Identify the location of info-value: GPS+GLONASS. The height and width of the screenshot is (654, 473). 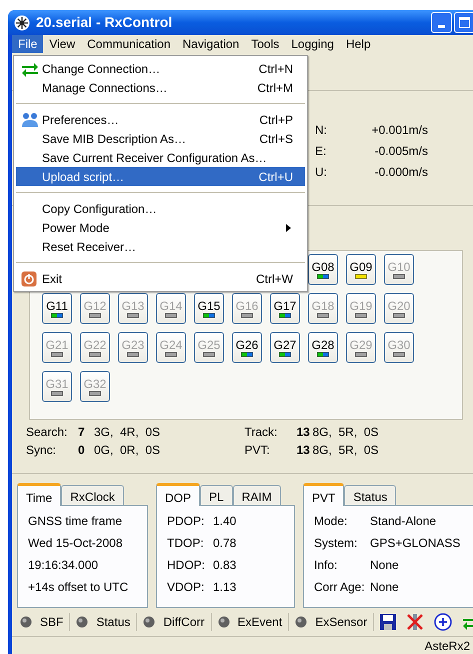
(415, 543).